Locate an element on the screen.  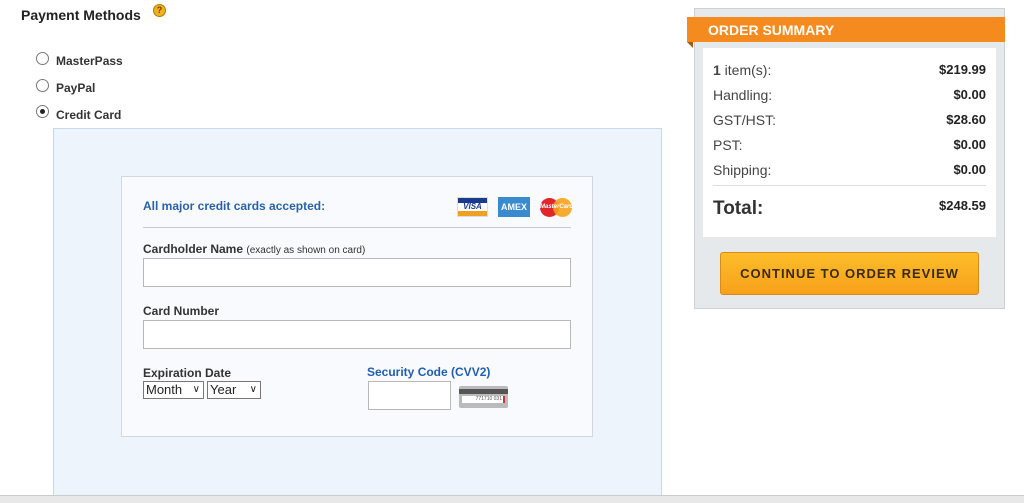
security-code-input is located at coordinates (409, 395).